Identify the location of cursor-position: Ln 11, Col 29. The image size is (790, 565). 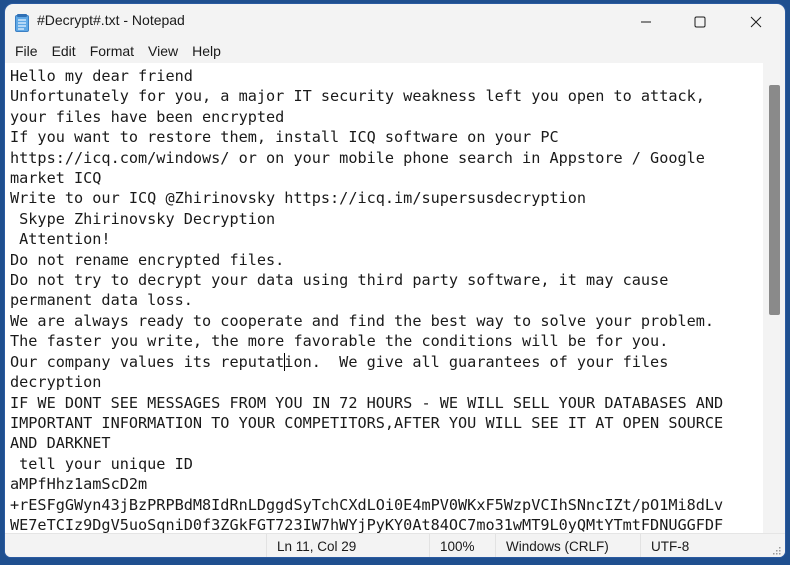
(347, 545).